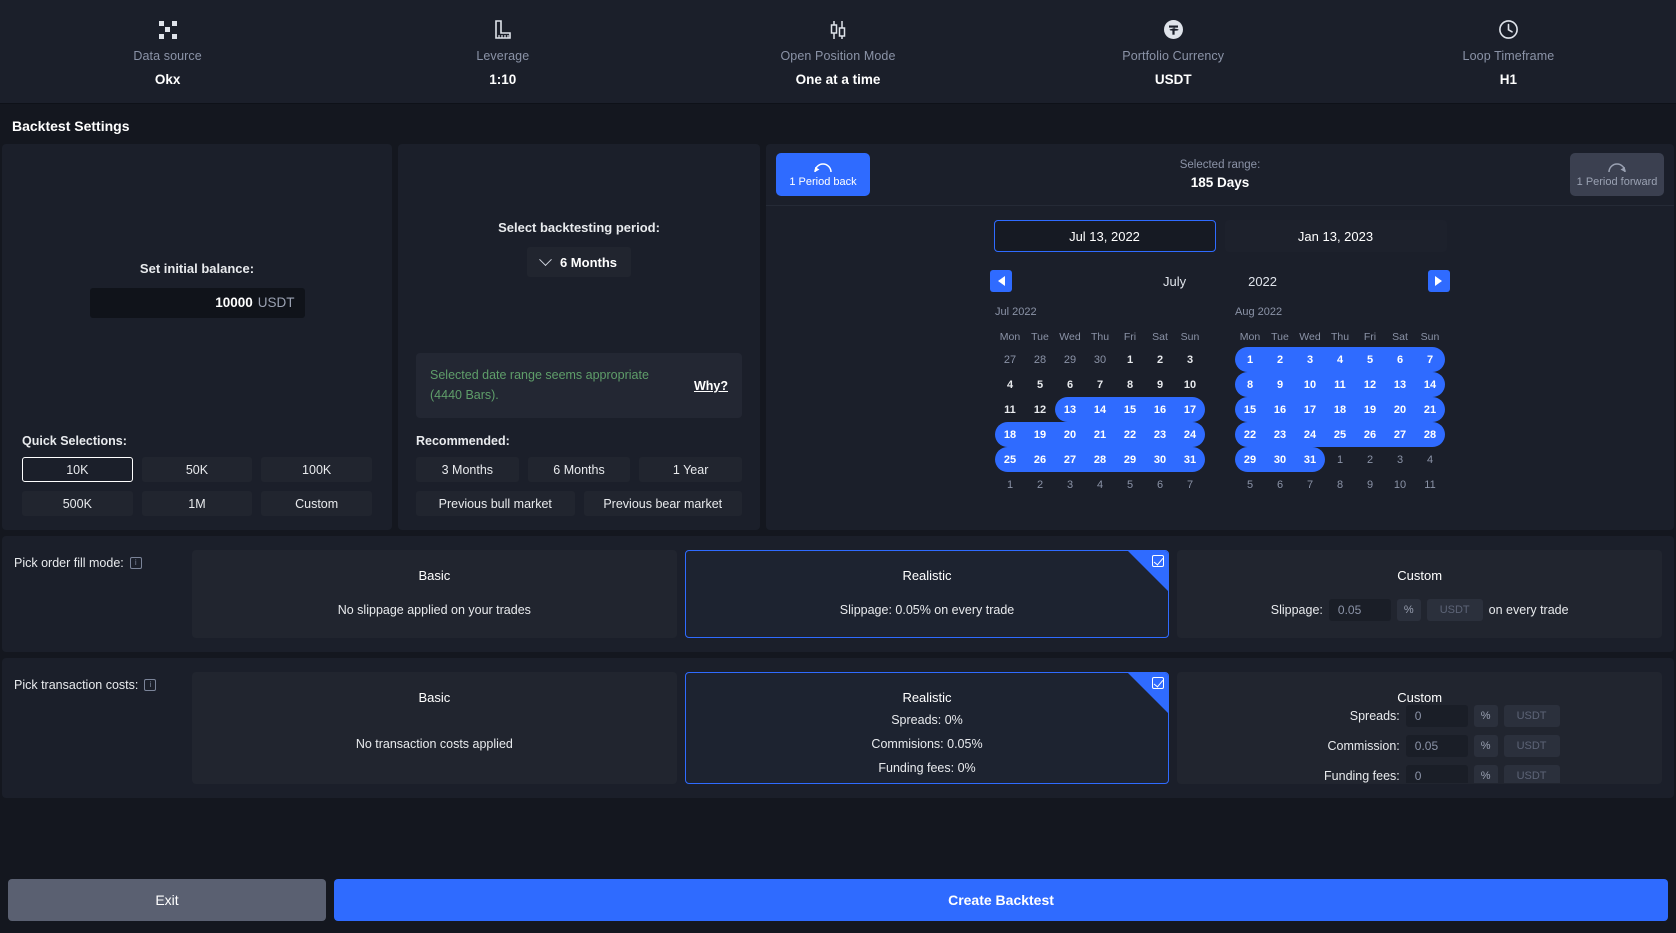 The image size is (1676, 933). Describe the element at coordinates (167, 900) in the screenshot. I see `exit-button: Exit` at that location.